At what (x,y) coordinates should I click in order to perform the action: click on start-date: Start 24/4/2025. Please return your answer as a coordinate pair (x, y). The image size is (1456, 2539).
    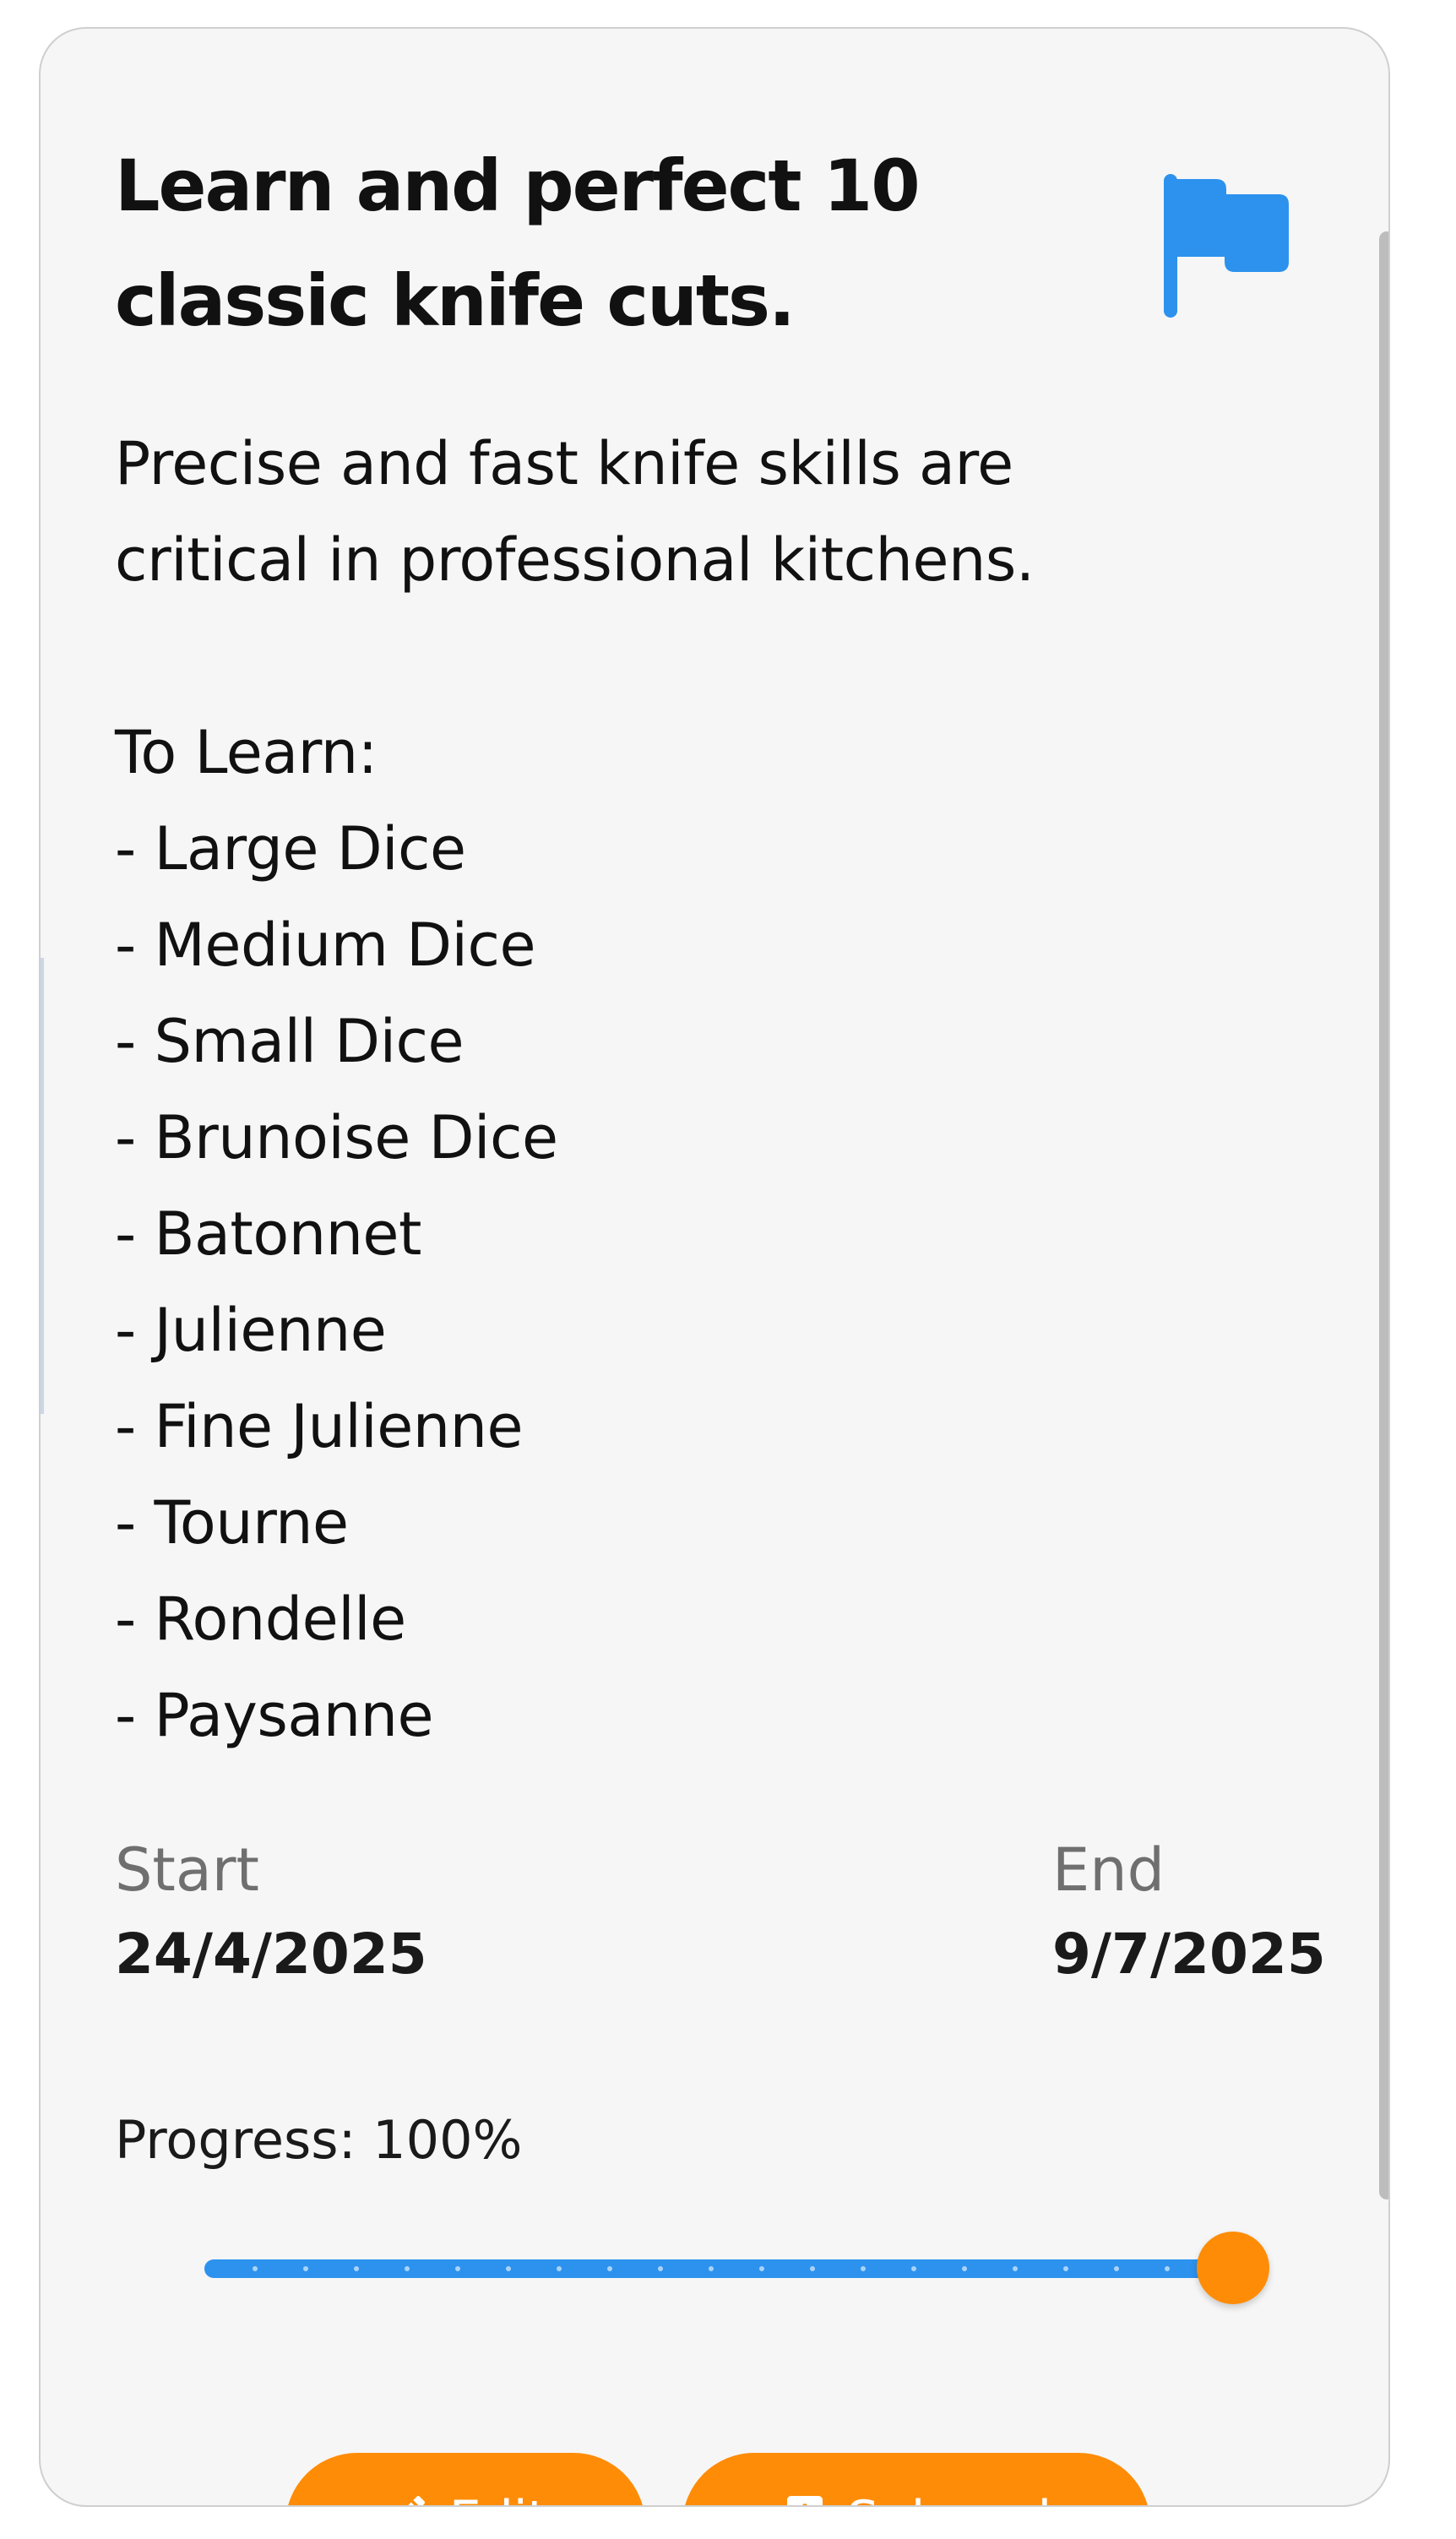
    Looking at the image, I should click on (271, 1912).